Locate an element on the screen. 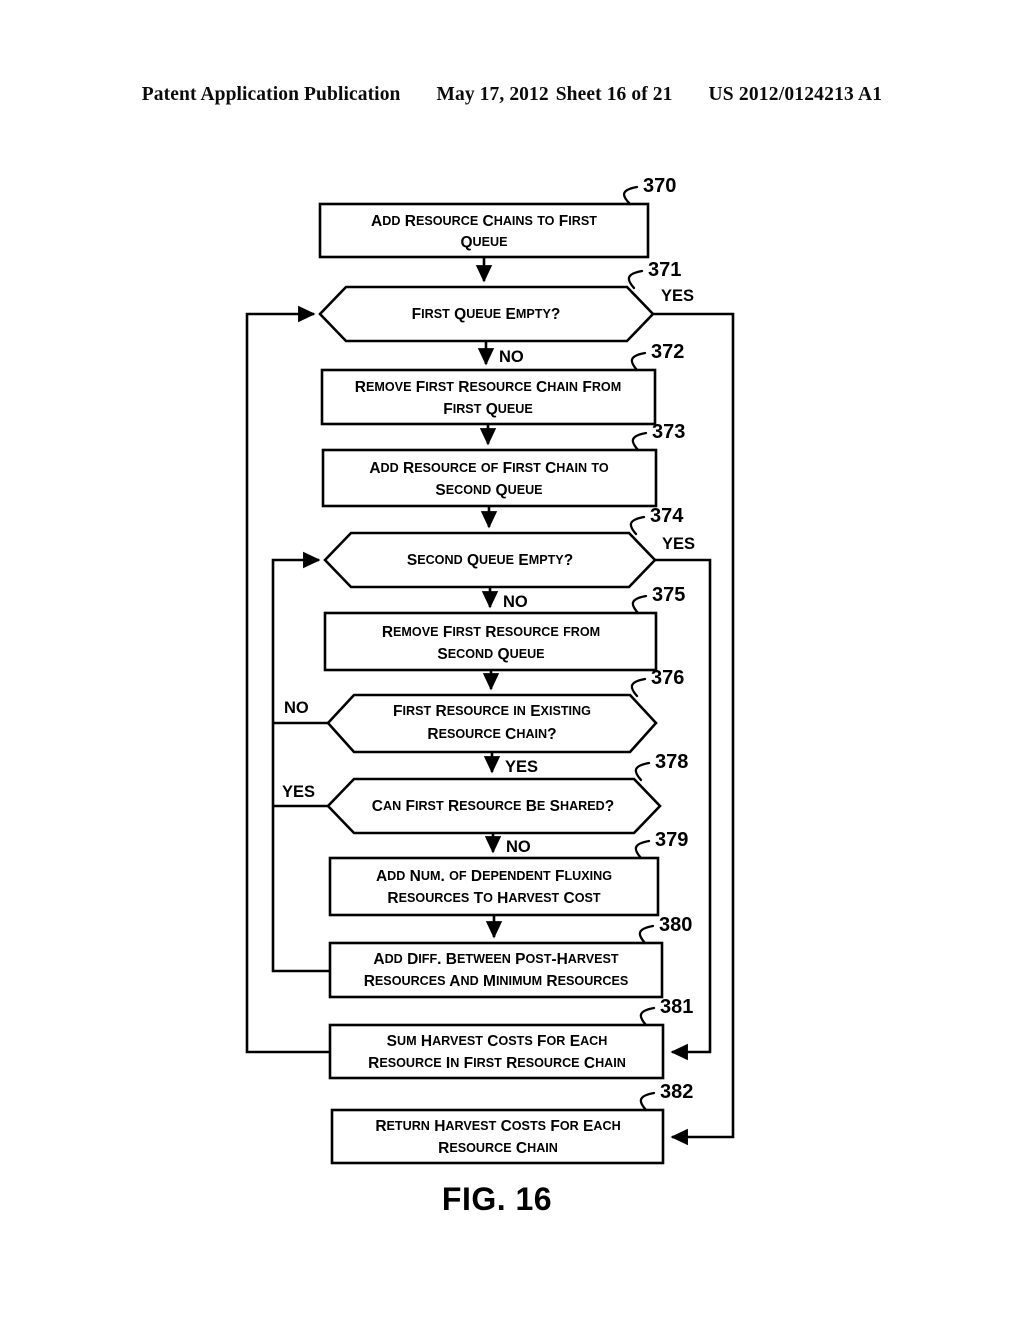  node-371-line1: FIRST QUEUE EMPTY? is located at coordinates (486, 314).